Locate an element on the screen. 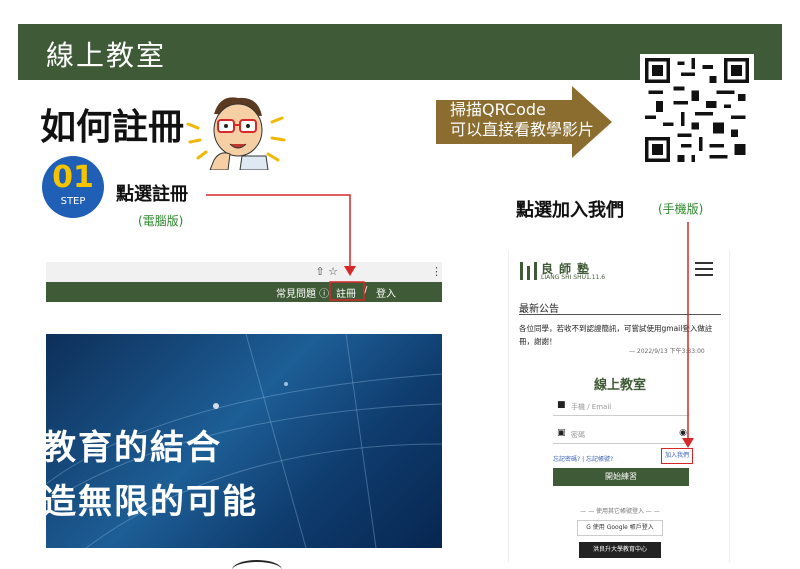 This screenshot has width=800, height=569. user-icon: ■ is located at coordinates (561, 405).